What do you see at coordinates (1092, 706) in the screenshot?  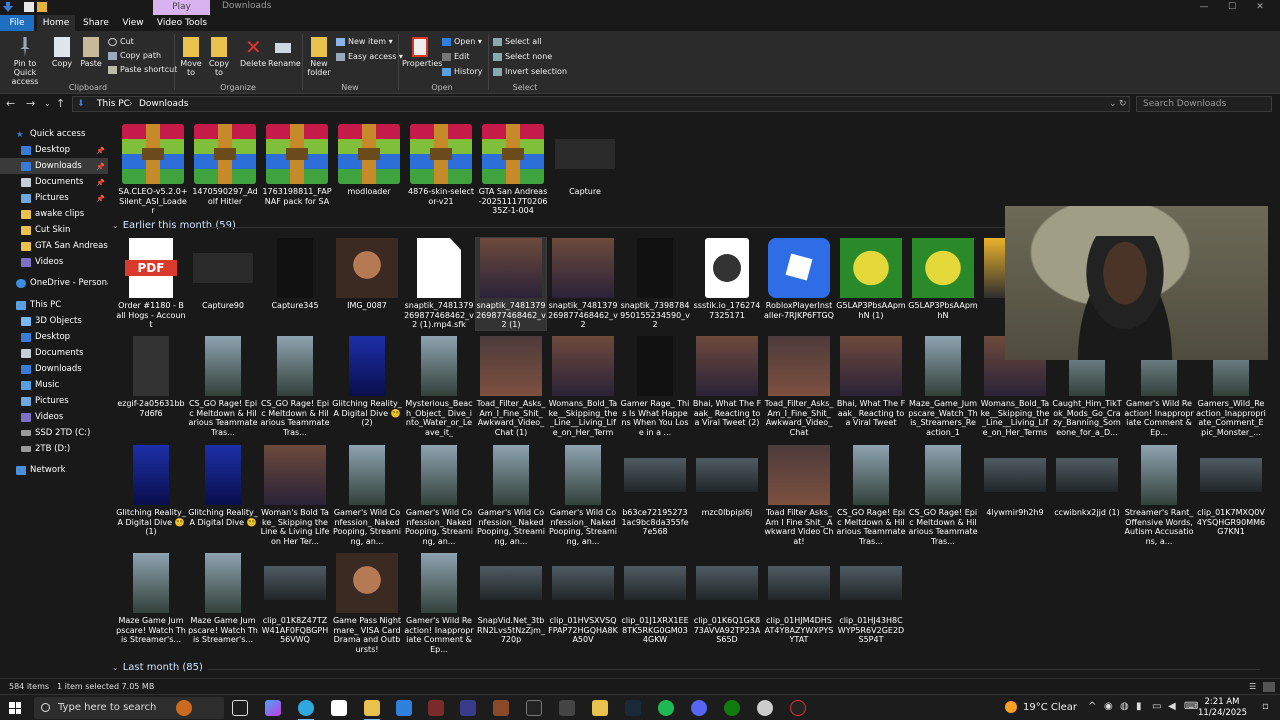 I see `tray-overflow-chevron-icon: ^` at bounding box center [1092, 706].